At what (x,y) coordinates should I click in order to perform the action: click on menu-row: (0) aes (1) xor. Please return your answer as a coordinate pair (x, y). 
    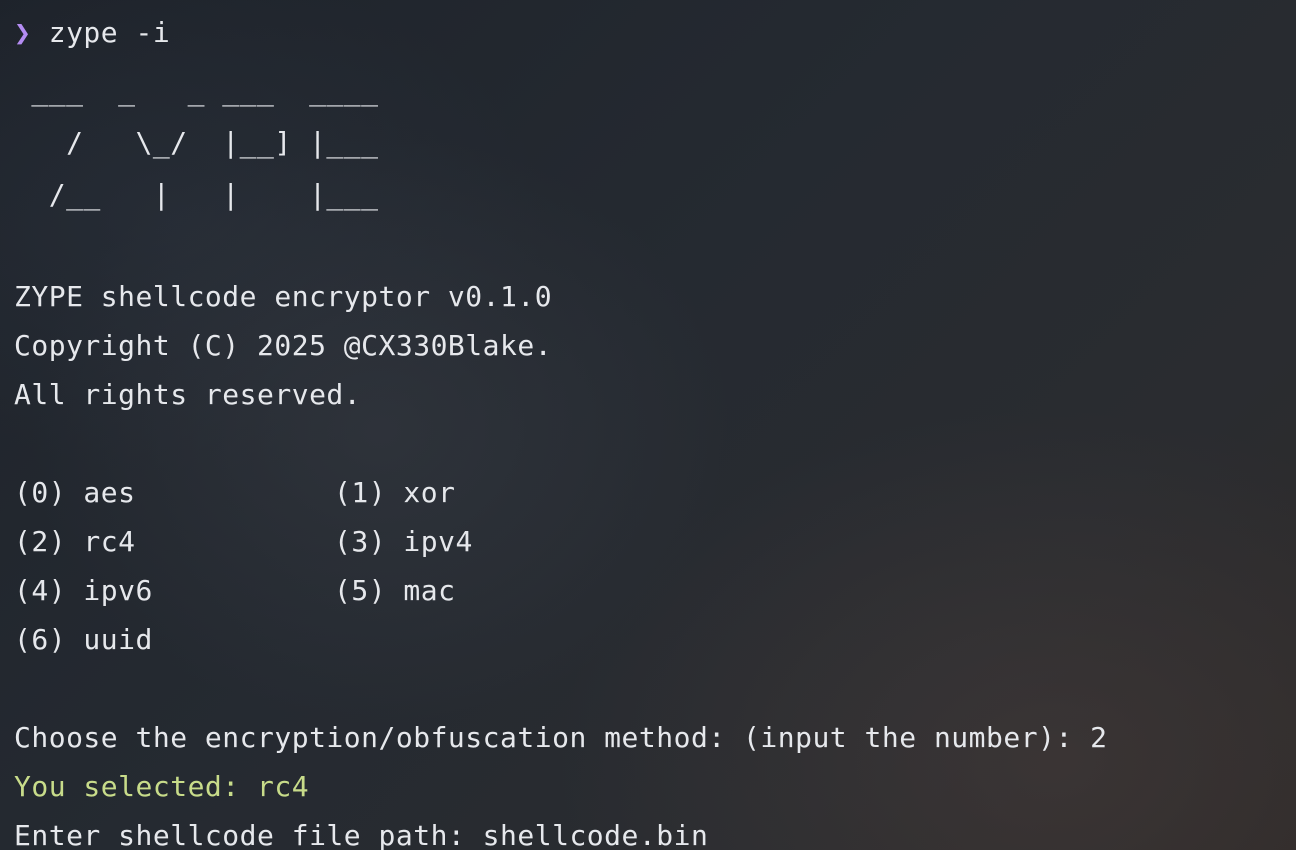
    Looking at the image, I should click on (650, 492).